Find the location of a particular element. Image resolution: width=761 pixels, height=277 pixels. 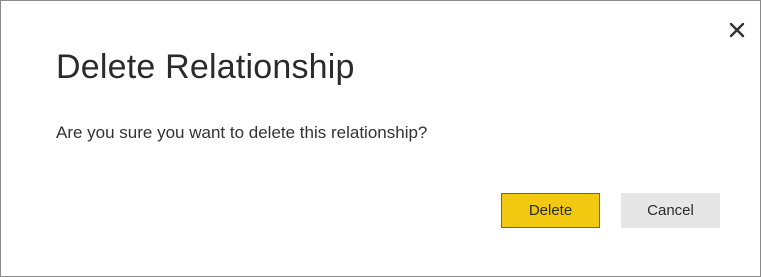

dialog-title: Delete Relationship is located at coordinates (205, 67).